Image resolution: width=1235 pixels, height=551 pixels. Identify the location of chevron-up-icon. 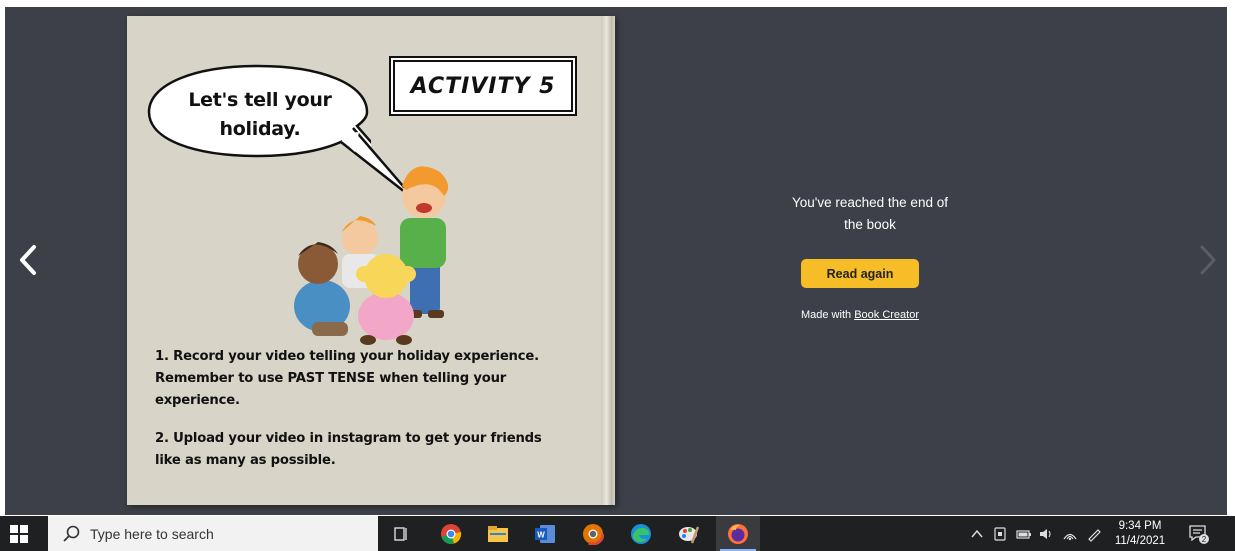
(977, 534).